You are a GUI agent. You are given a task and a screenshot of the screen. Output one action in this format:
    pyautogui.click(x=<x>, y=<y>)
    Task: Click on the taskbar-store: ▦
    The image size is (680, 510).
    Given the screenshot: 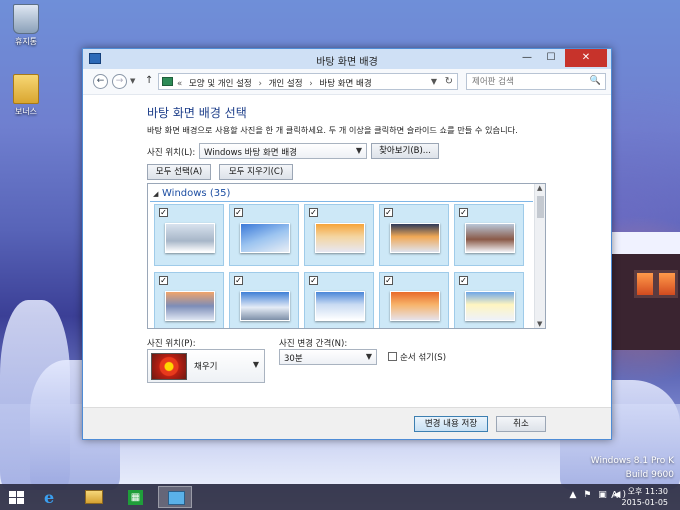 What is the action you would take?
    pyautogui.click(x=135, y=497)
    